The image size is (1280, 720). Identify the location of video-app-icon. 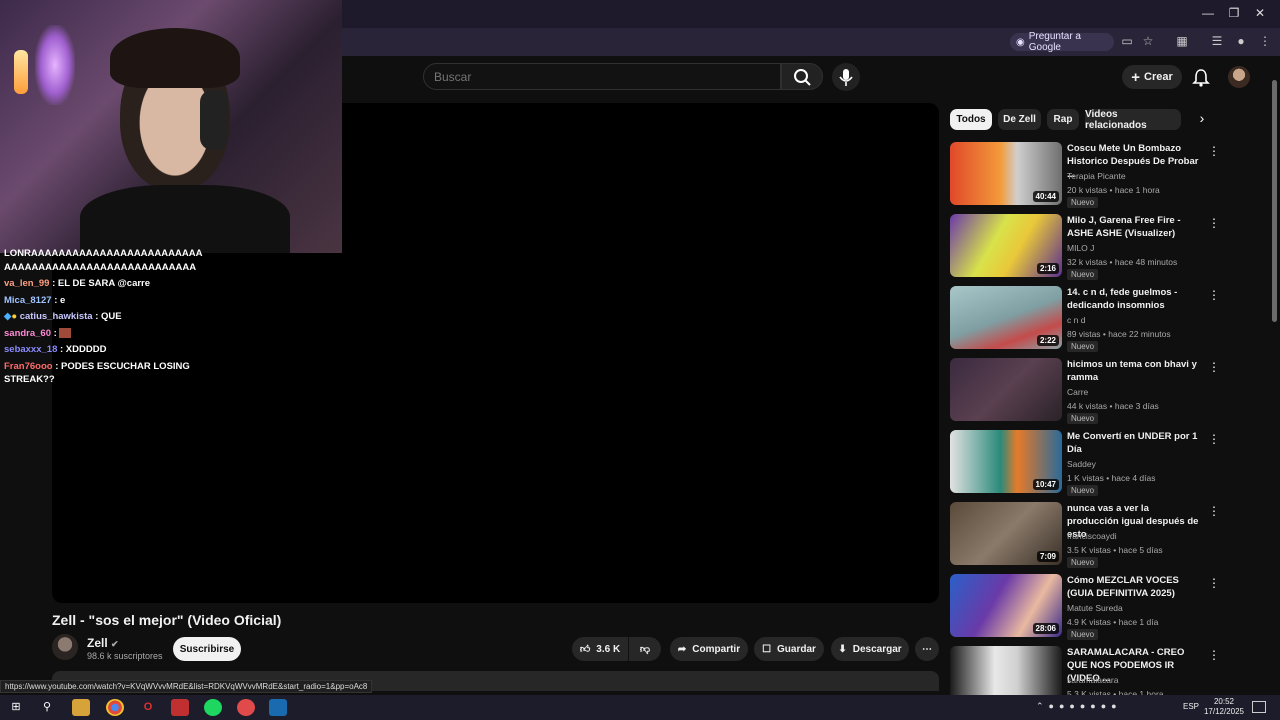
(180, 707).